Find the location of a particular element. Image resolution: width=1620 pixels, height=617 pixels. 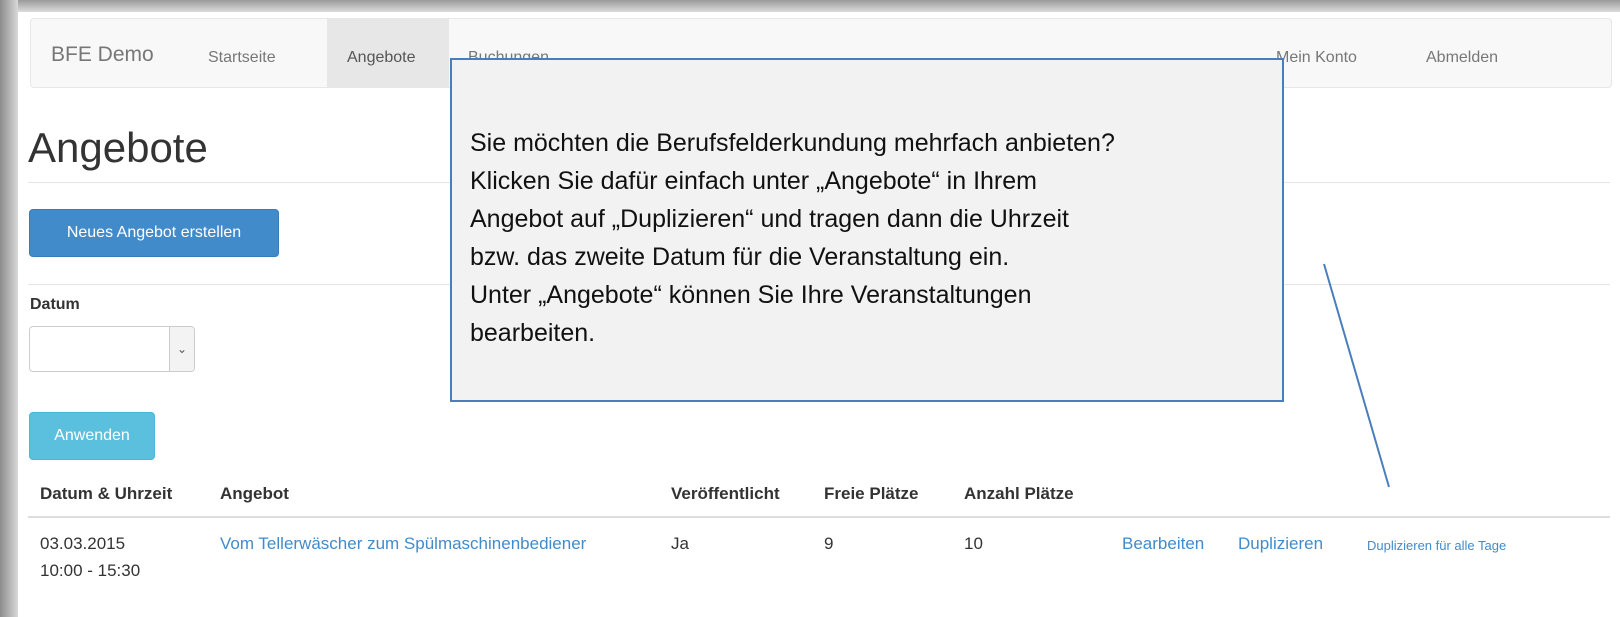

nav-item-abmelden: Abmelden is located at coordinates (1462, 58).